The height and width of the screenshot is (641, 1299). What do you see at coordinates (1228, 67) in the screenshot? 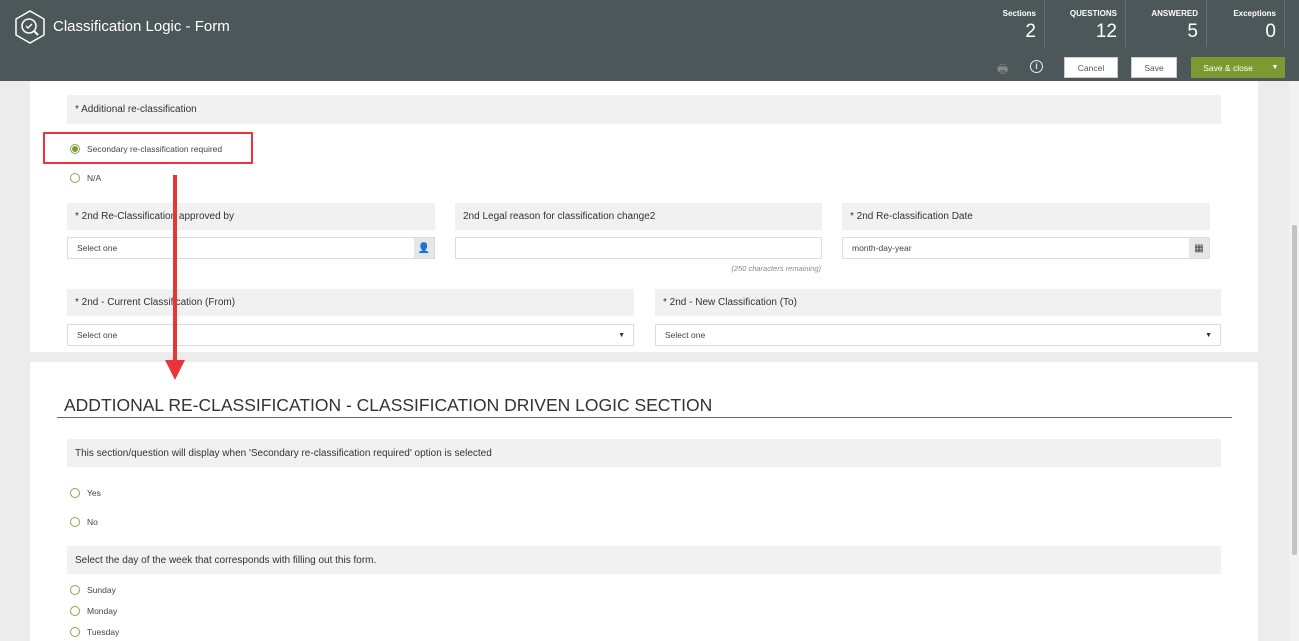
I see `save-close-button: Save & close` at bounding box center [1228, 67].